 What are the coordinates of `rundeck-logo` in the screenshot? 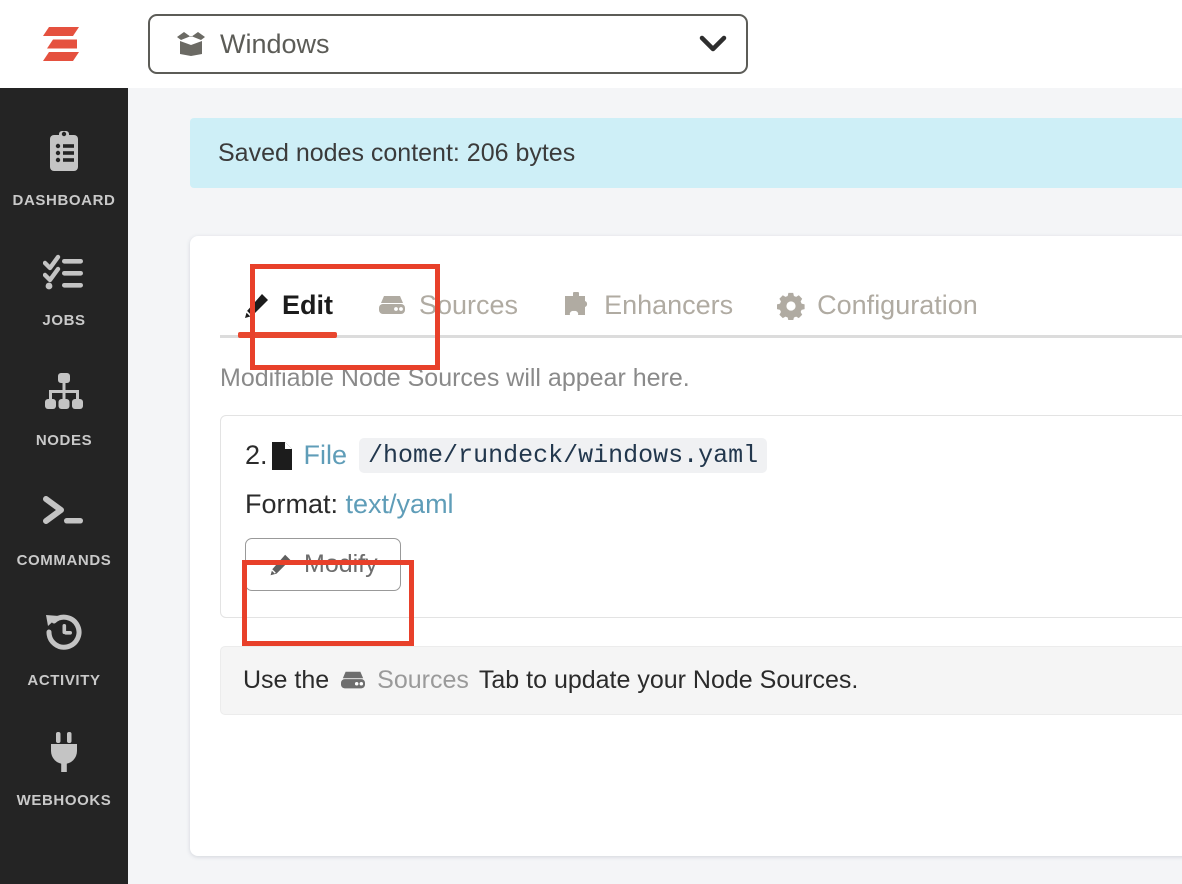 It's located at (64, 44).